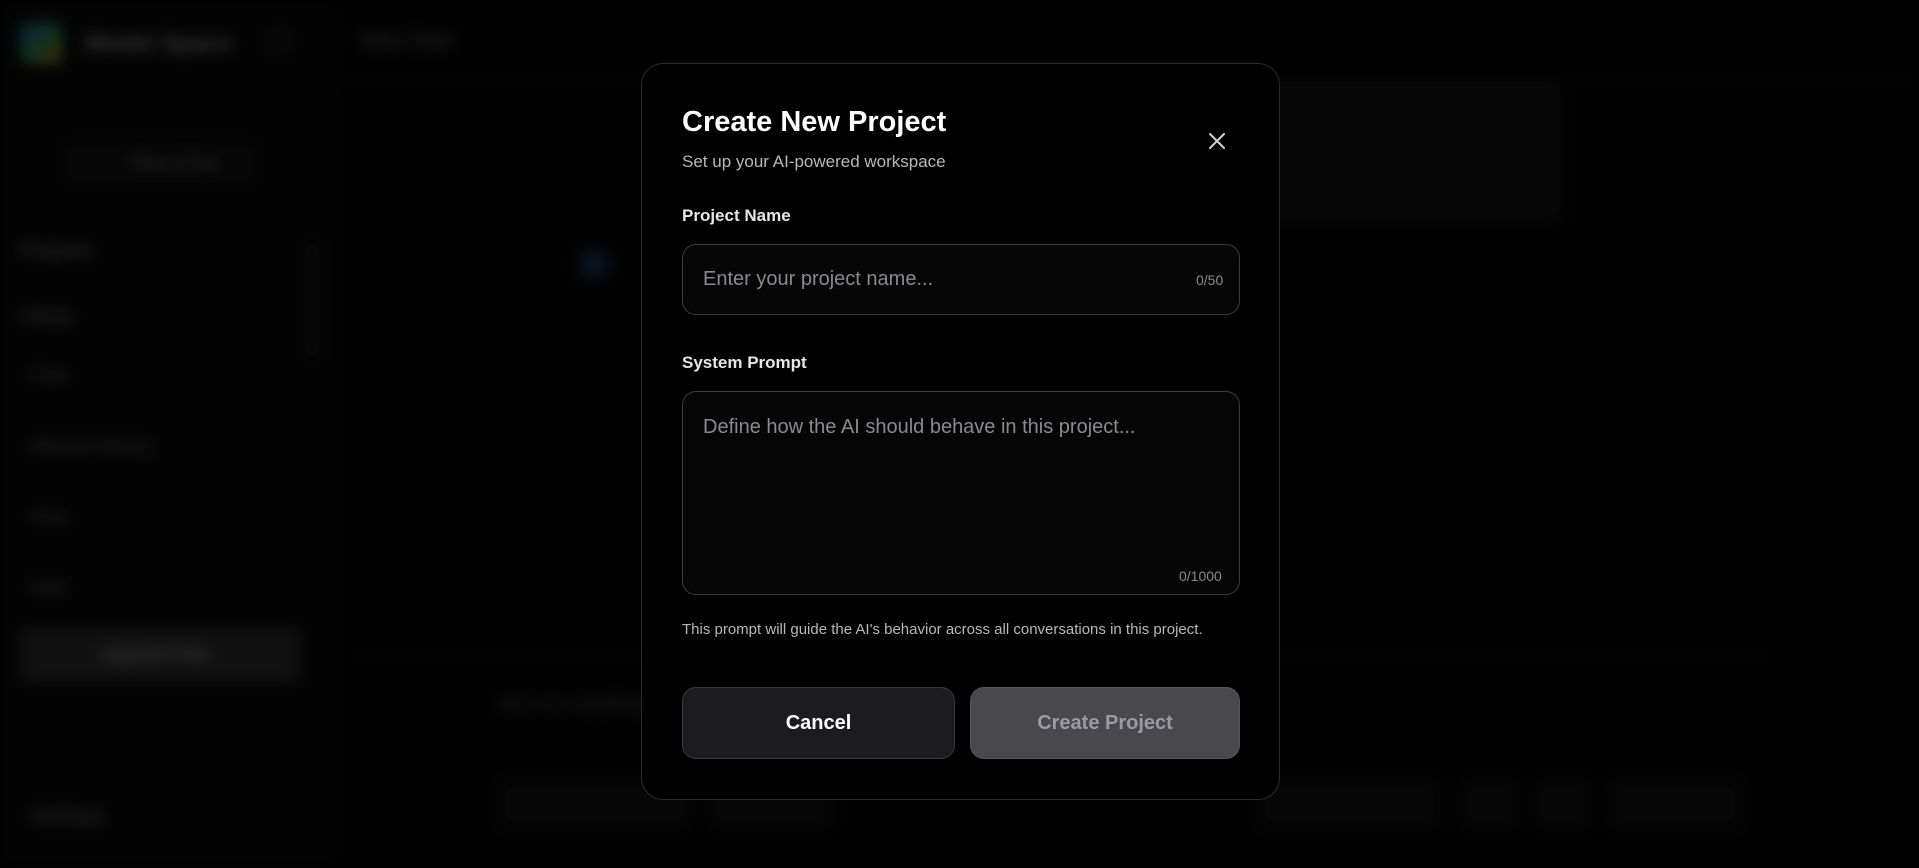 This screenshot has height=868, width=1919. I want to click on close-icon, so click(1217, 141).